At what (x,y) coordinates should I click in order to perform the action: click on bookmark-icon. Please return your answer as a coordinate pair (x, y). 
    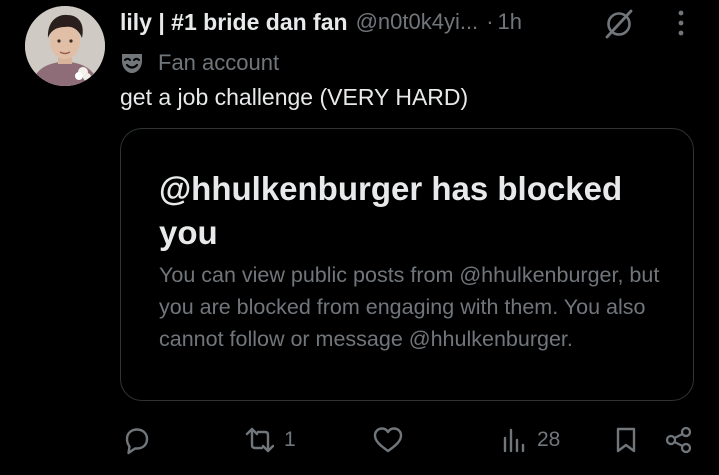
    Looking at the image, I should click on (626, 440).